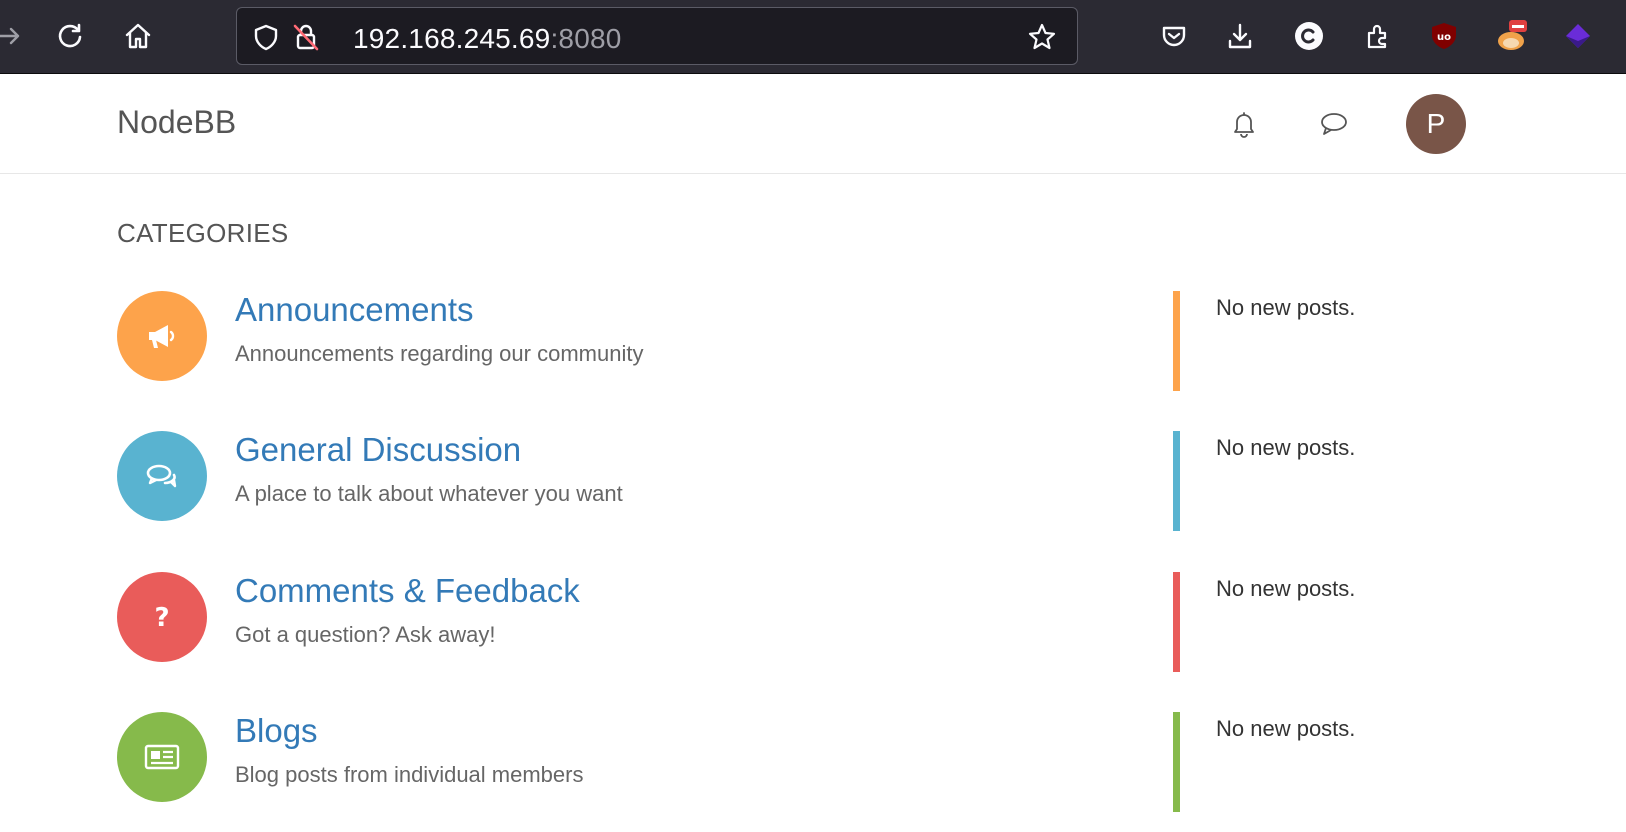 Image resolution: width=1626 pixels, height=832 pixels. I want to click on category-title-blogs: Blogs, so click(276, 731).